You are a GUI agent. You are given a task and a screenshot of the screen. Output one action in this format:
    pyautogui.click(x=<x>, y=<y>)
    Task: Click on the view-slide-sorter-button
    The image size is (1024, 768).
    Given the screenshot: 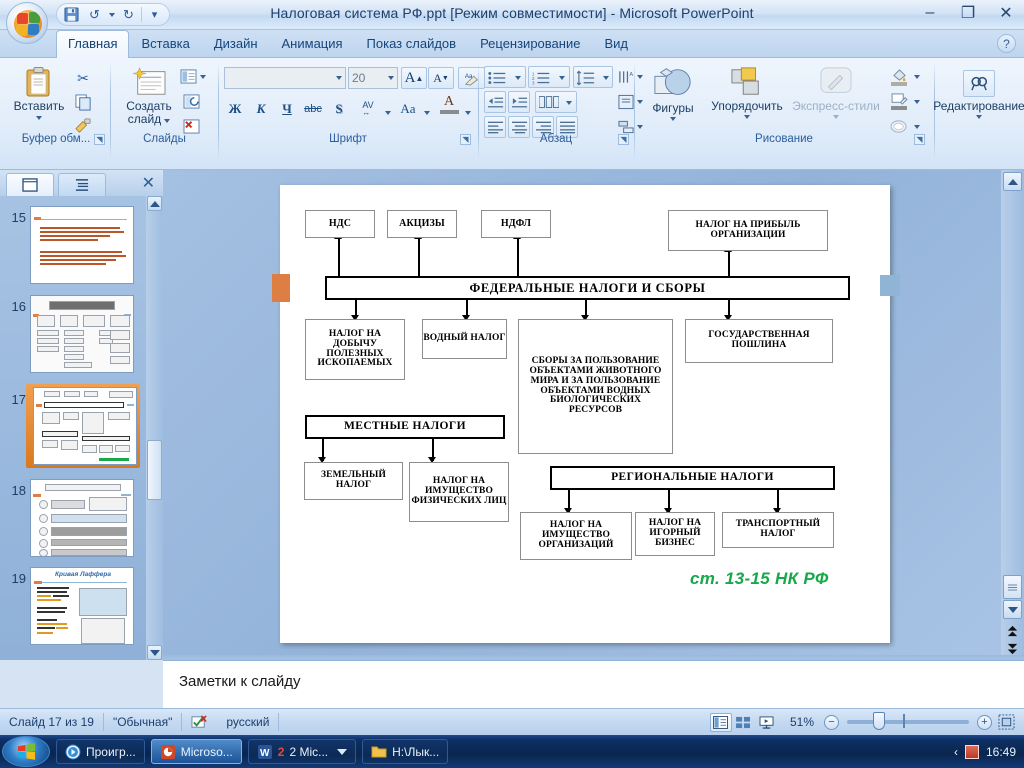 What is the action you would take?
    pyautogui.click(x=744, y=722)
    